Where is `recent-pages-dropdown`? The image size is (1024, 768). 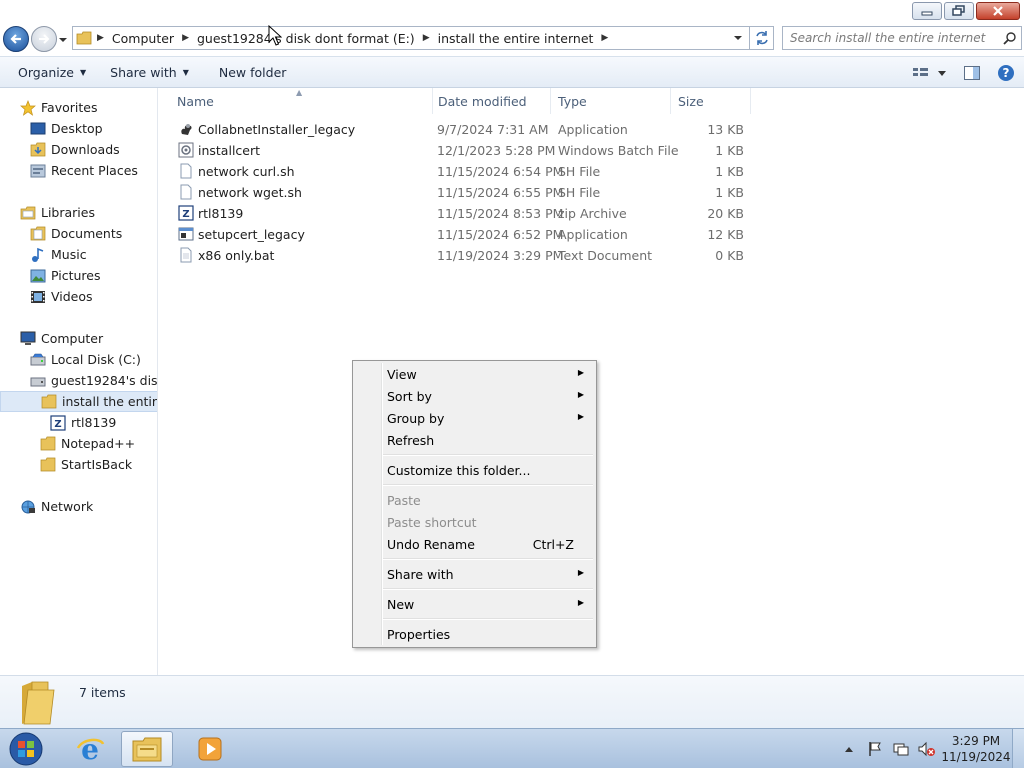
recent-pages-dropdown is located at coordinates (63, 39).